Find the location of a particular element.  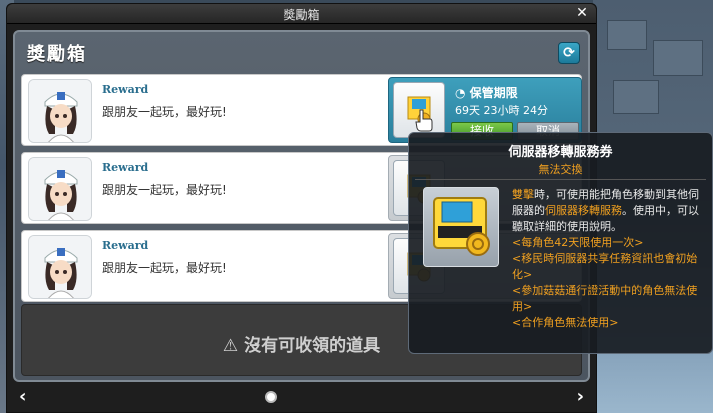

tooltip-subtitle: 無法交換 is located at coordinates (560, 169).